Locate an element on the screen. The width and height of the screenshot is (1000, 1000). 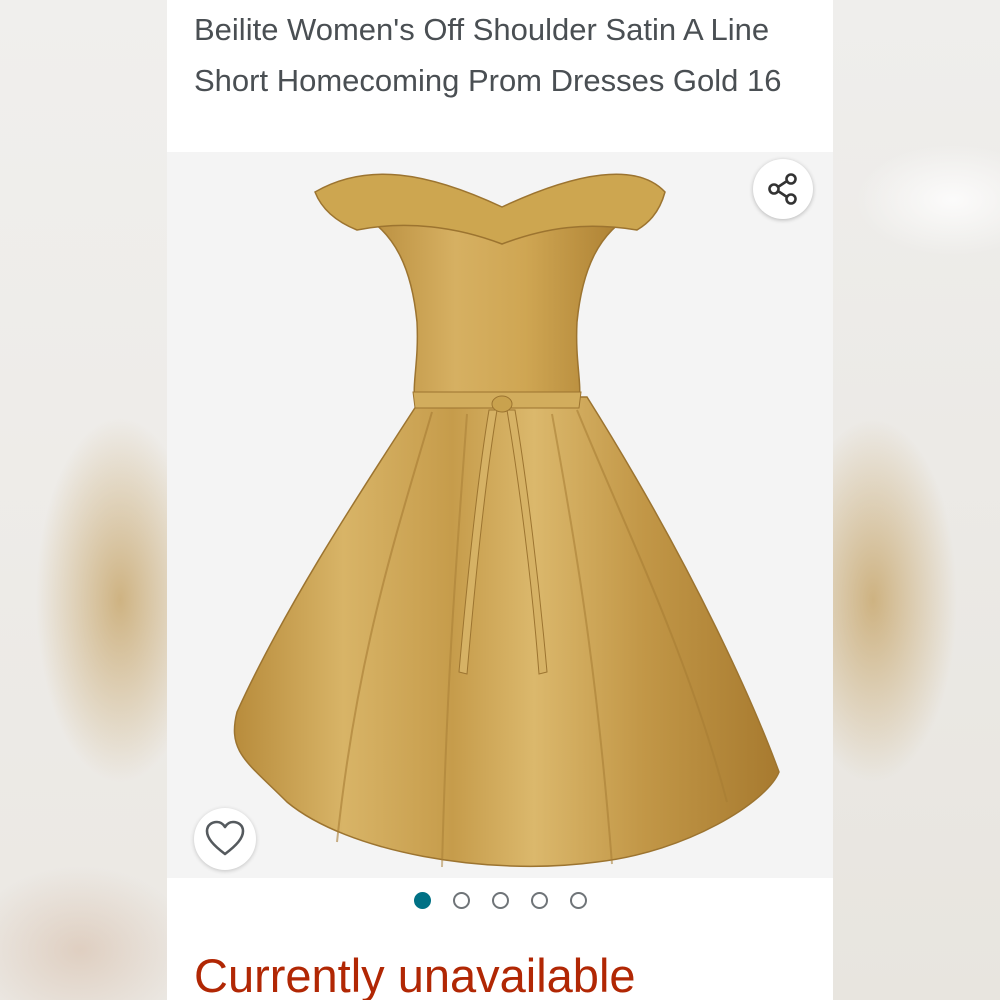
add-to-wishlist-button is located at coordinates (225, 839).